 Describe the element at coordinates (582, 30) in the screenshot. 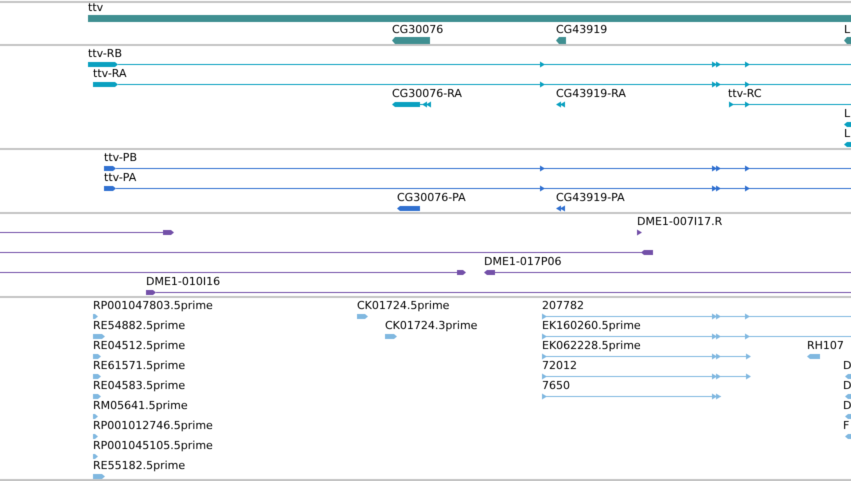

I see `feature-label: CG43919` at that location.